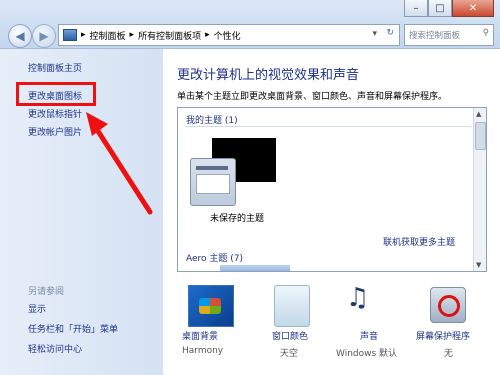 Image resolution: width=500 pixels, height=375 pixels. What do you see at coordinates (268, 75) in the screenshot?
I see `page-title: 更改计算机上的视觉效果和声音` at bounding box center [268, 75].